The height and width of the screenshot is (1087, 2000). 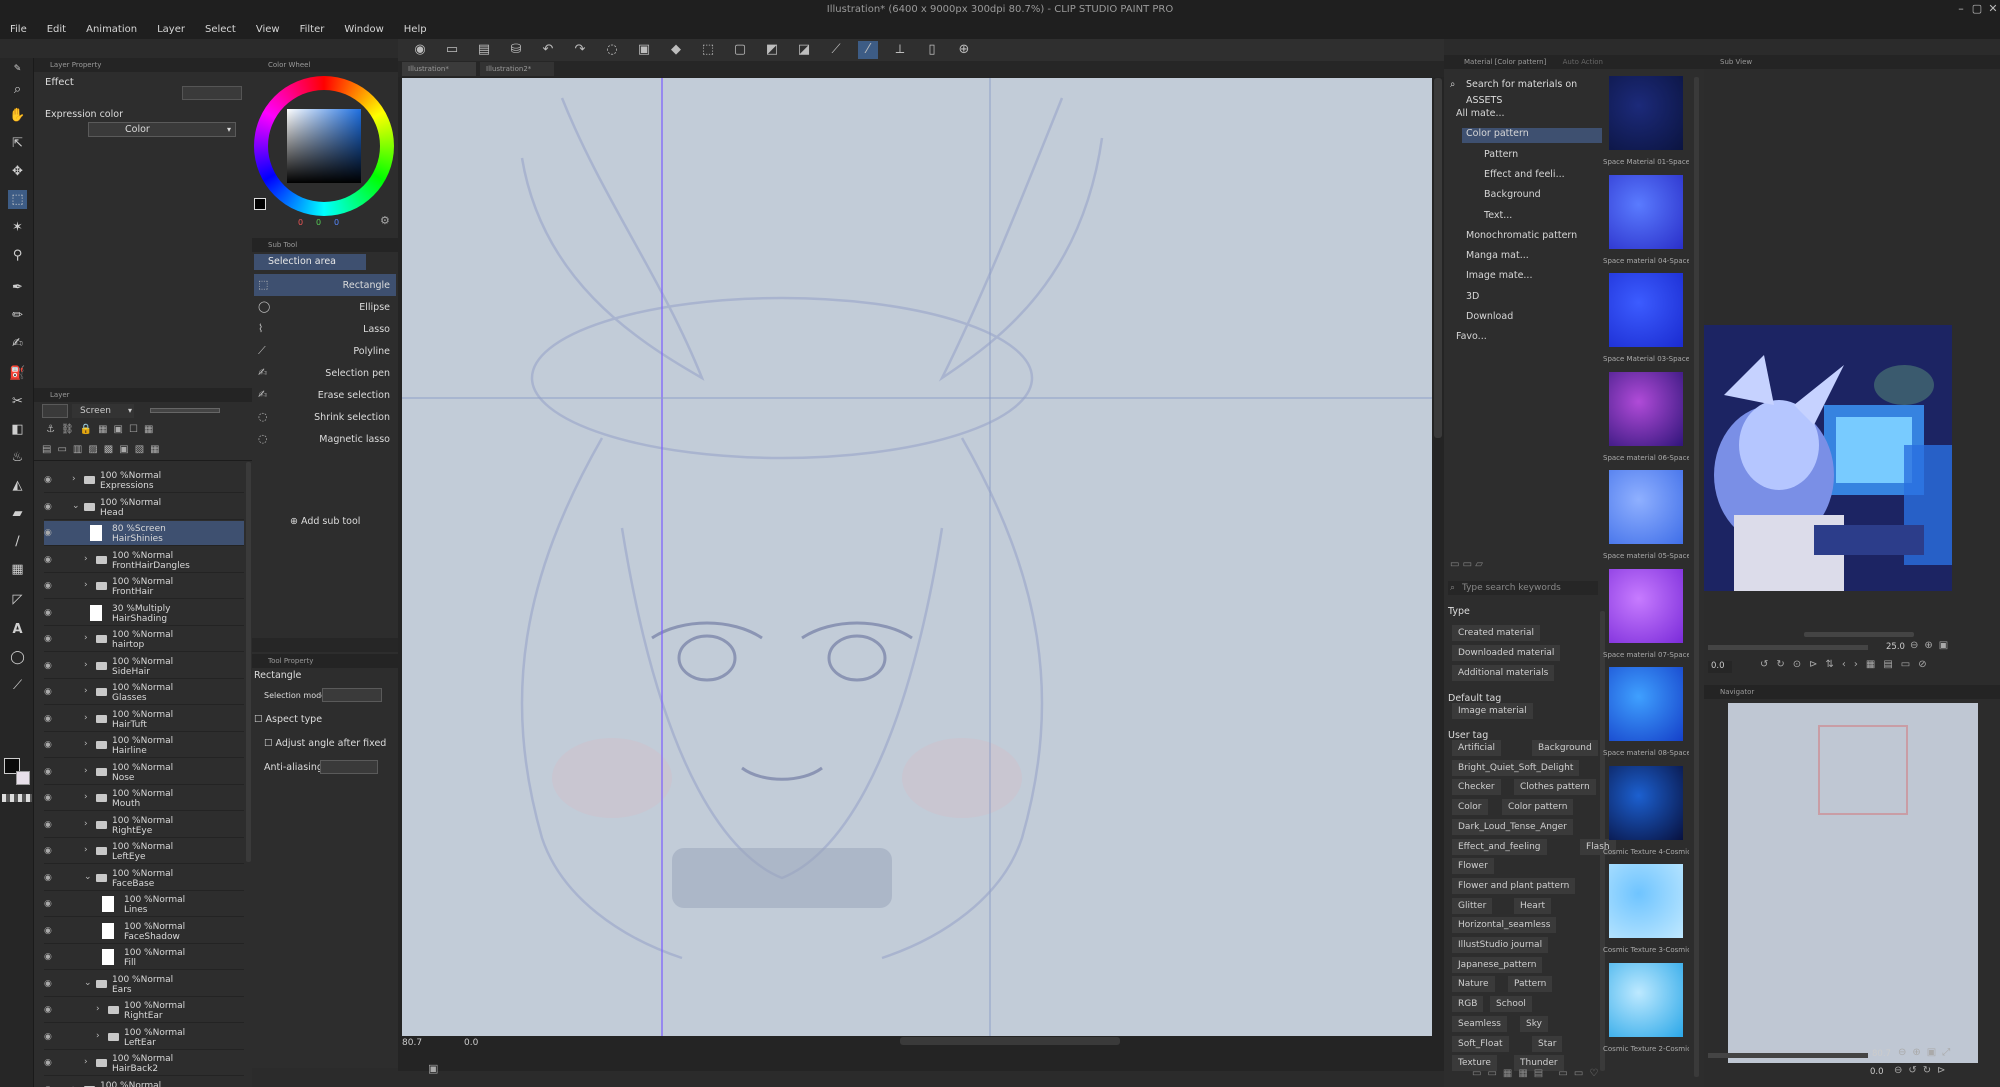 What do you see at coordinates (1852, 692) in the screenshot?
I see `navigator-tab: Navigator` at bounding box center [1852, 692].